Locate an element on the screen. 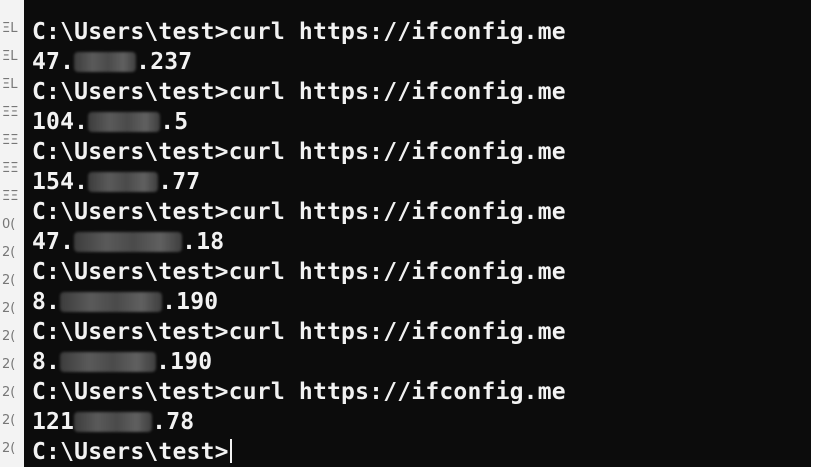 This screenshot has height=467, width=817. ip-suffix: .18 is located at coordinates (203, 242).